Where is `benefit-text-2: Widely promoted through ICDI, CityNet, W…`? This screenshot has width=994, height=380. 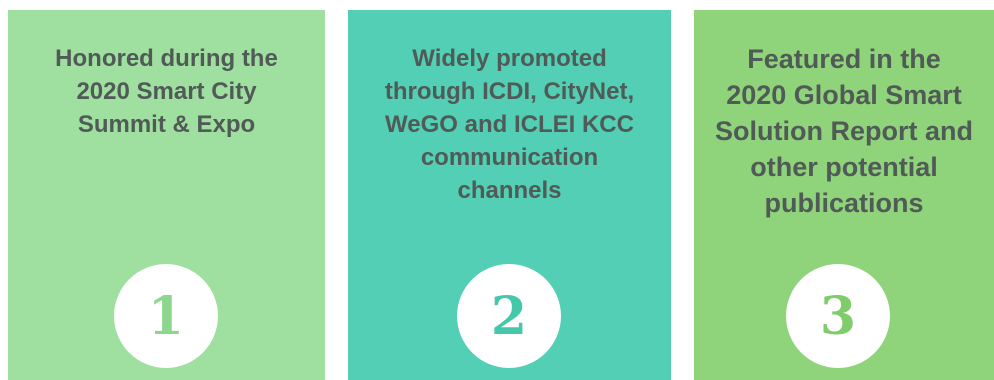 benefit-text-2: Widely promoted through ICDI, CityNet, W… is located at coordinates (509, 124).